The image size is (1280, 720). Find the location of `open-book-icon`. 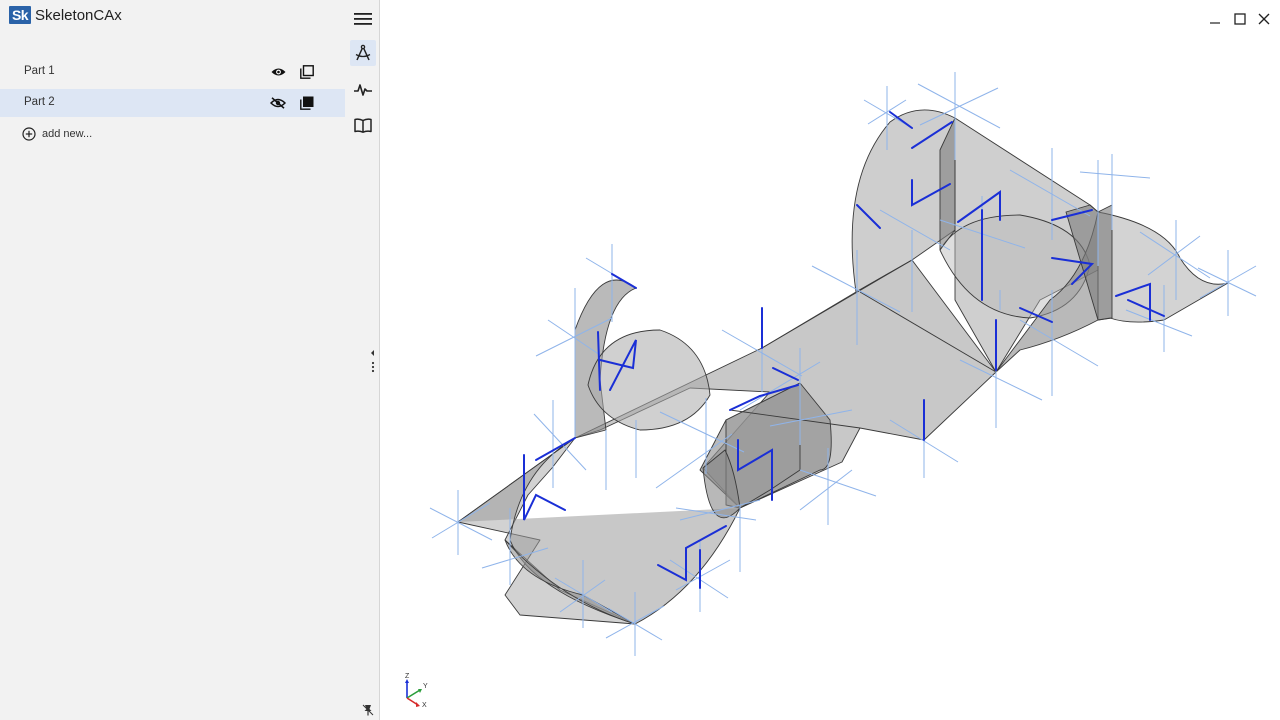

open-book-icon is located at coordinates (363, 125).